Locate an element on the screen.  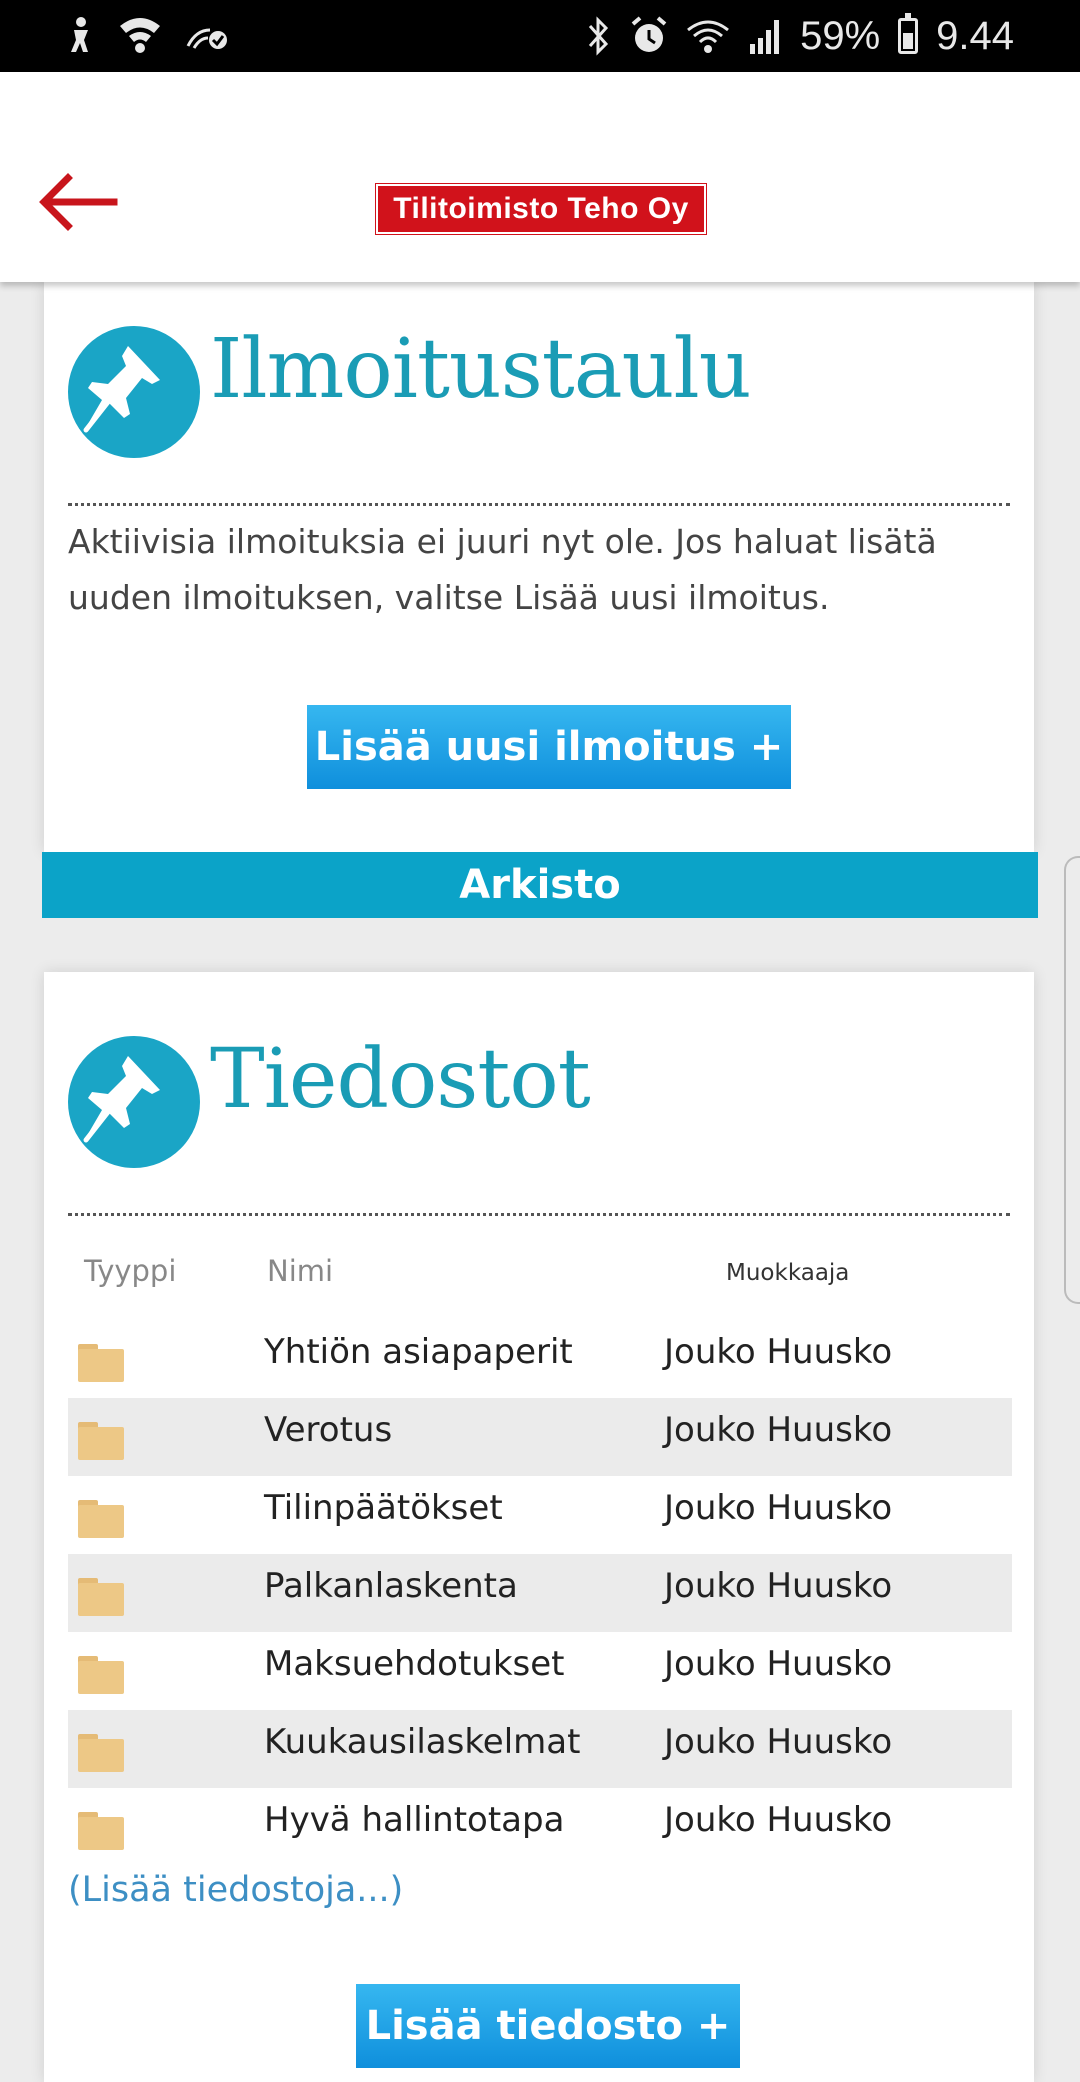
wifi-icon is located at coordinates (140, 35).